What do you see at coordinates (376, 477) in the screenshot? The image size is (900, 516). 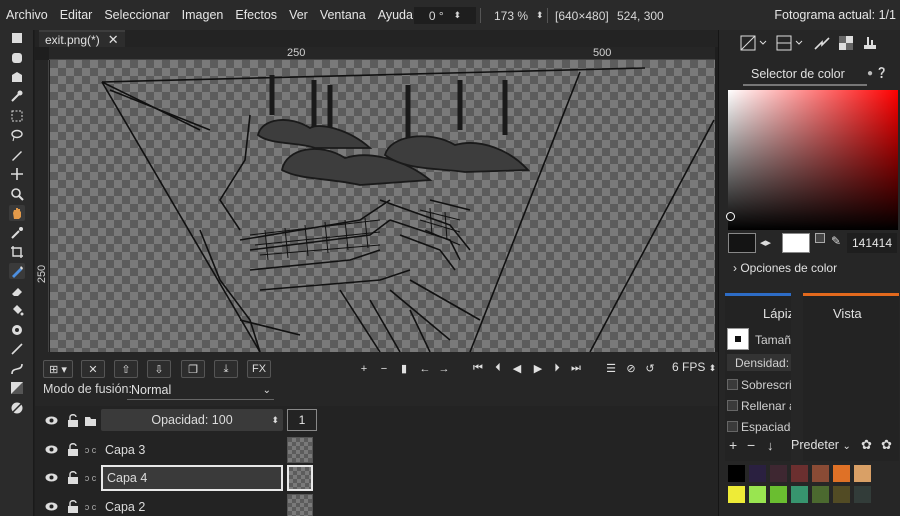 I see `layer-row: ↄ c Capa 4` at bounding box center [376, 477].